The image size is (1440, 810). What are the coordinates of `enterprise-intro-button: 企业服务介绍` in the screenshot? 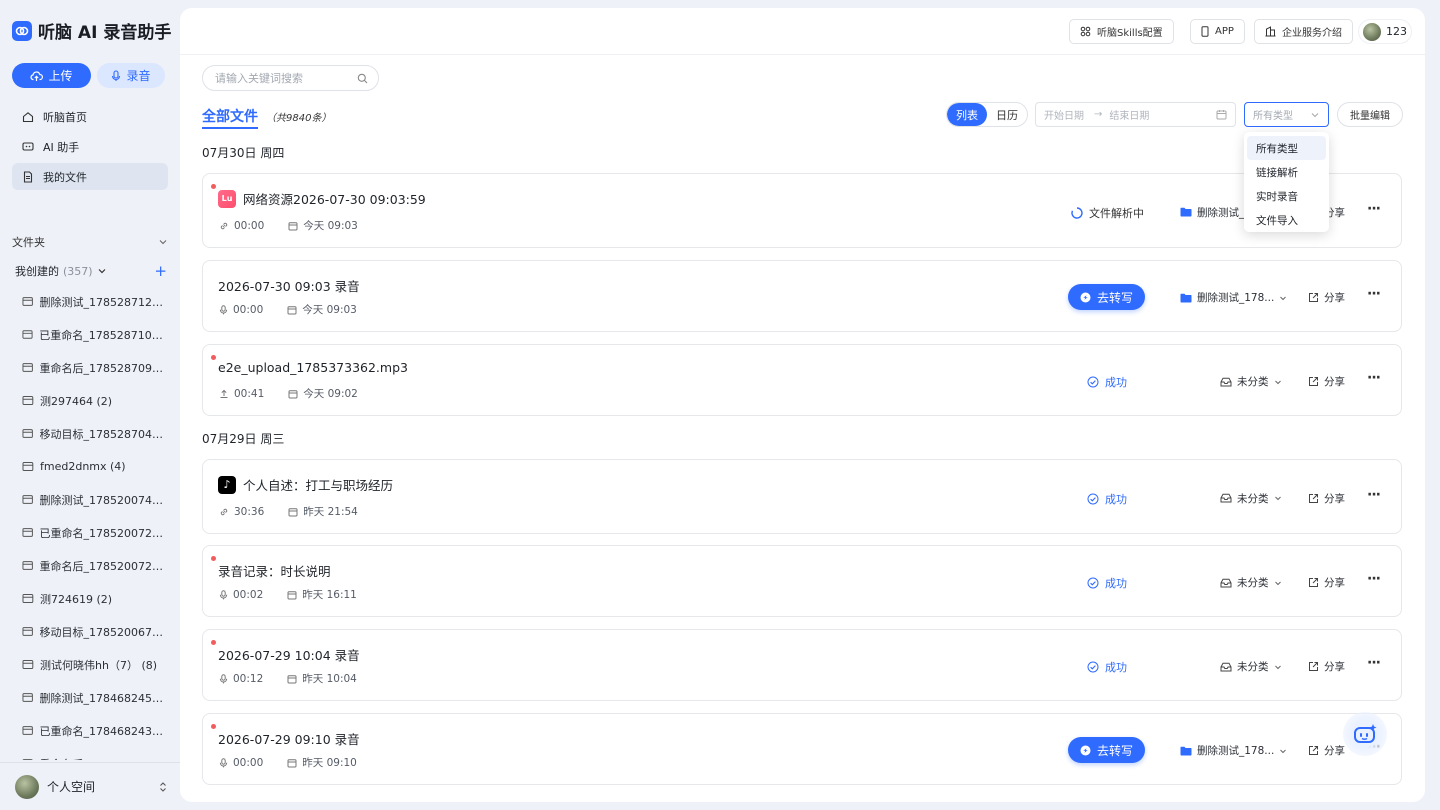 It's located at (1303, 31).